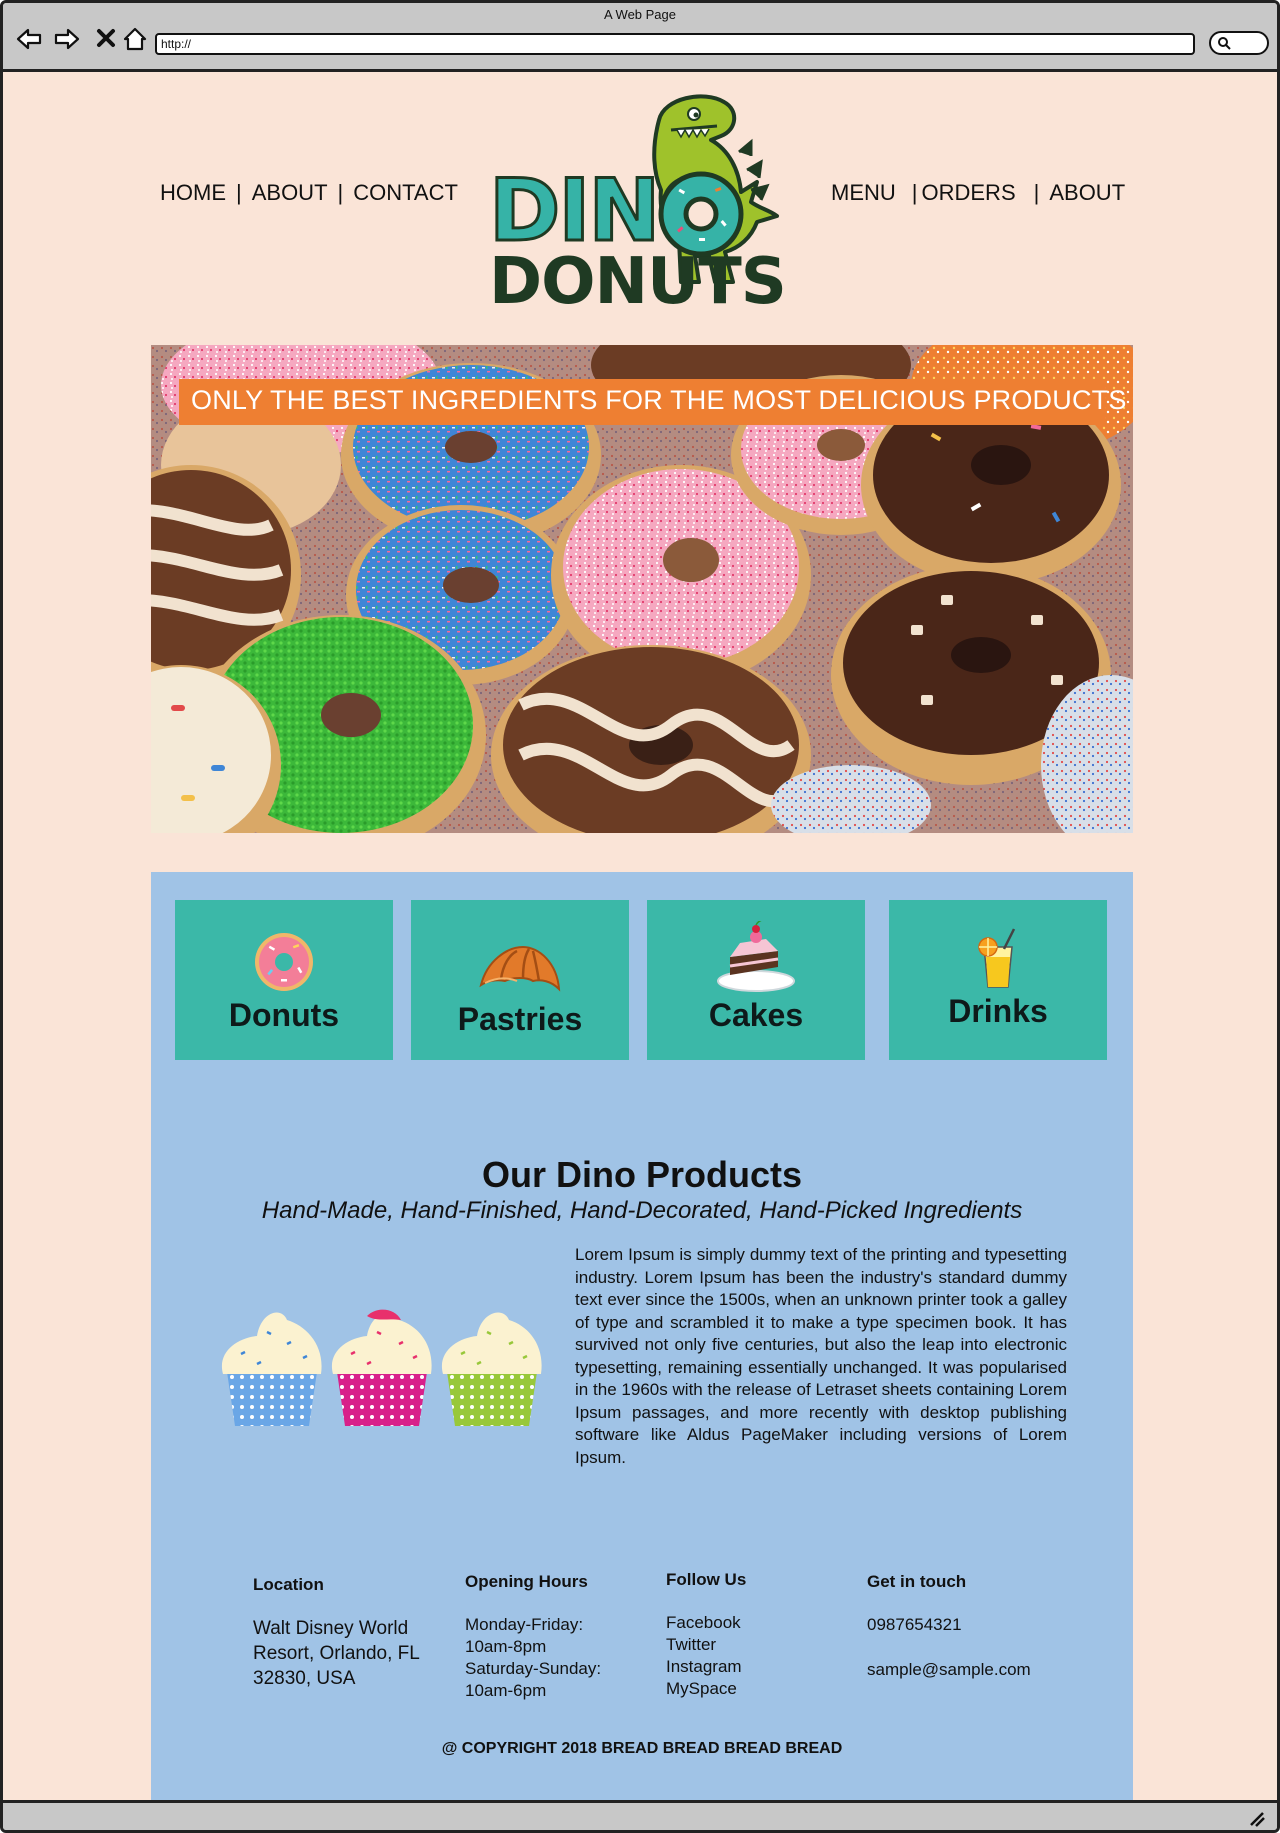 The width and height of the screenshot is (1280, 1833). Describe the element at coordinates (1087, 193) in the screenshot. I see `nav-about-right: ABOUT` at that location.